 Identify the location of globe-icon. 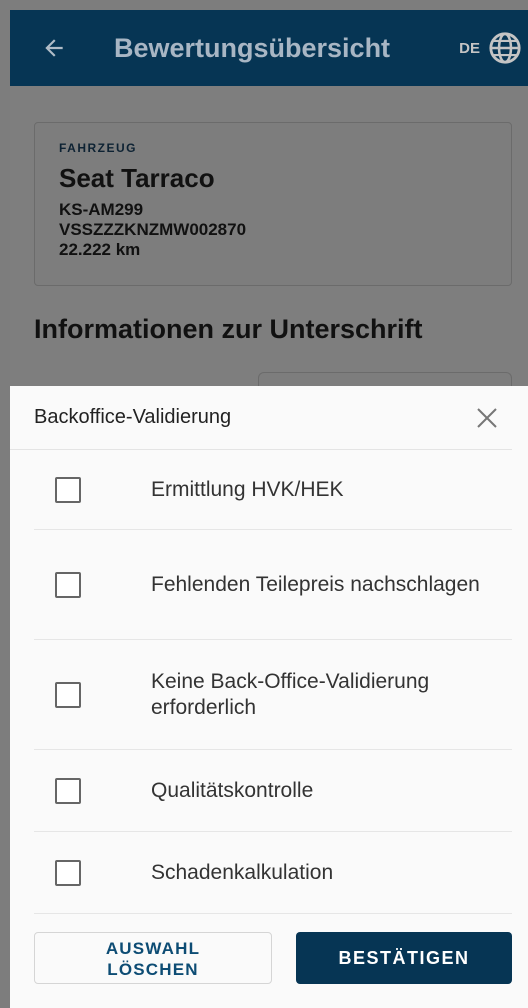
(505, 48).